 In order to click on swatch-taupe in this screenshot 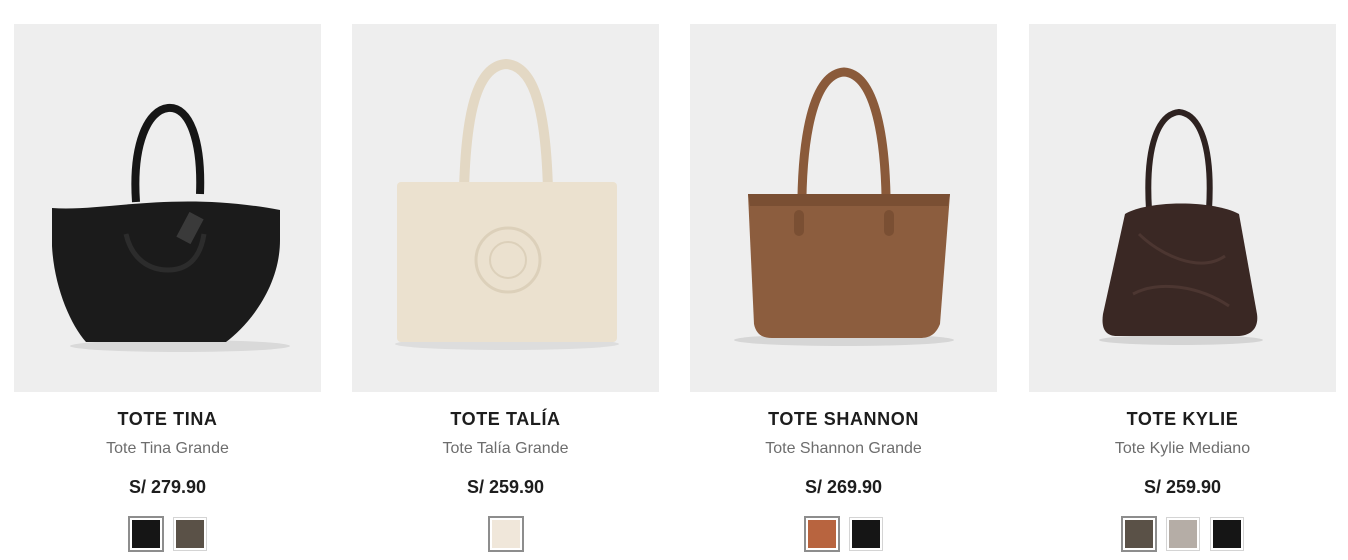, I will do `click(189, 534)`.